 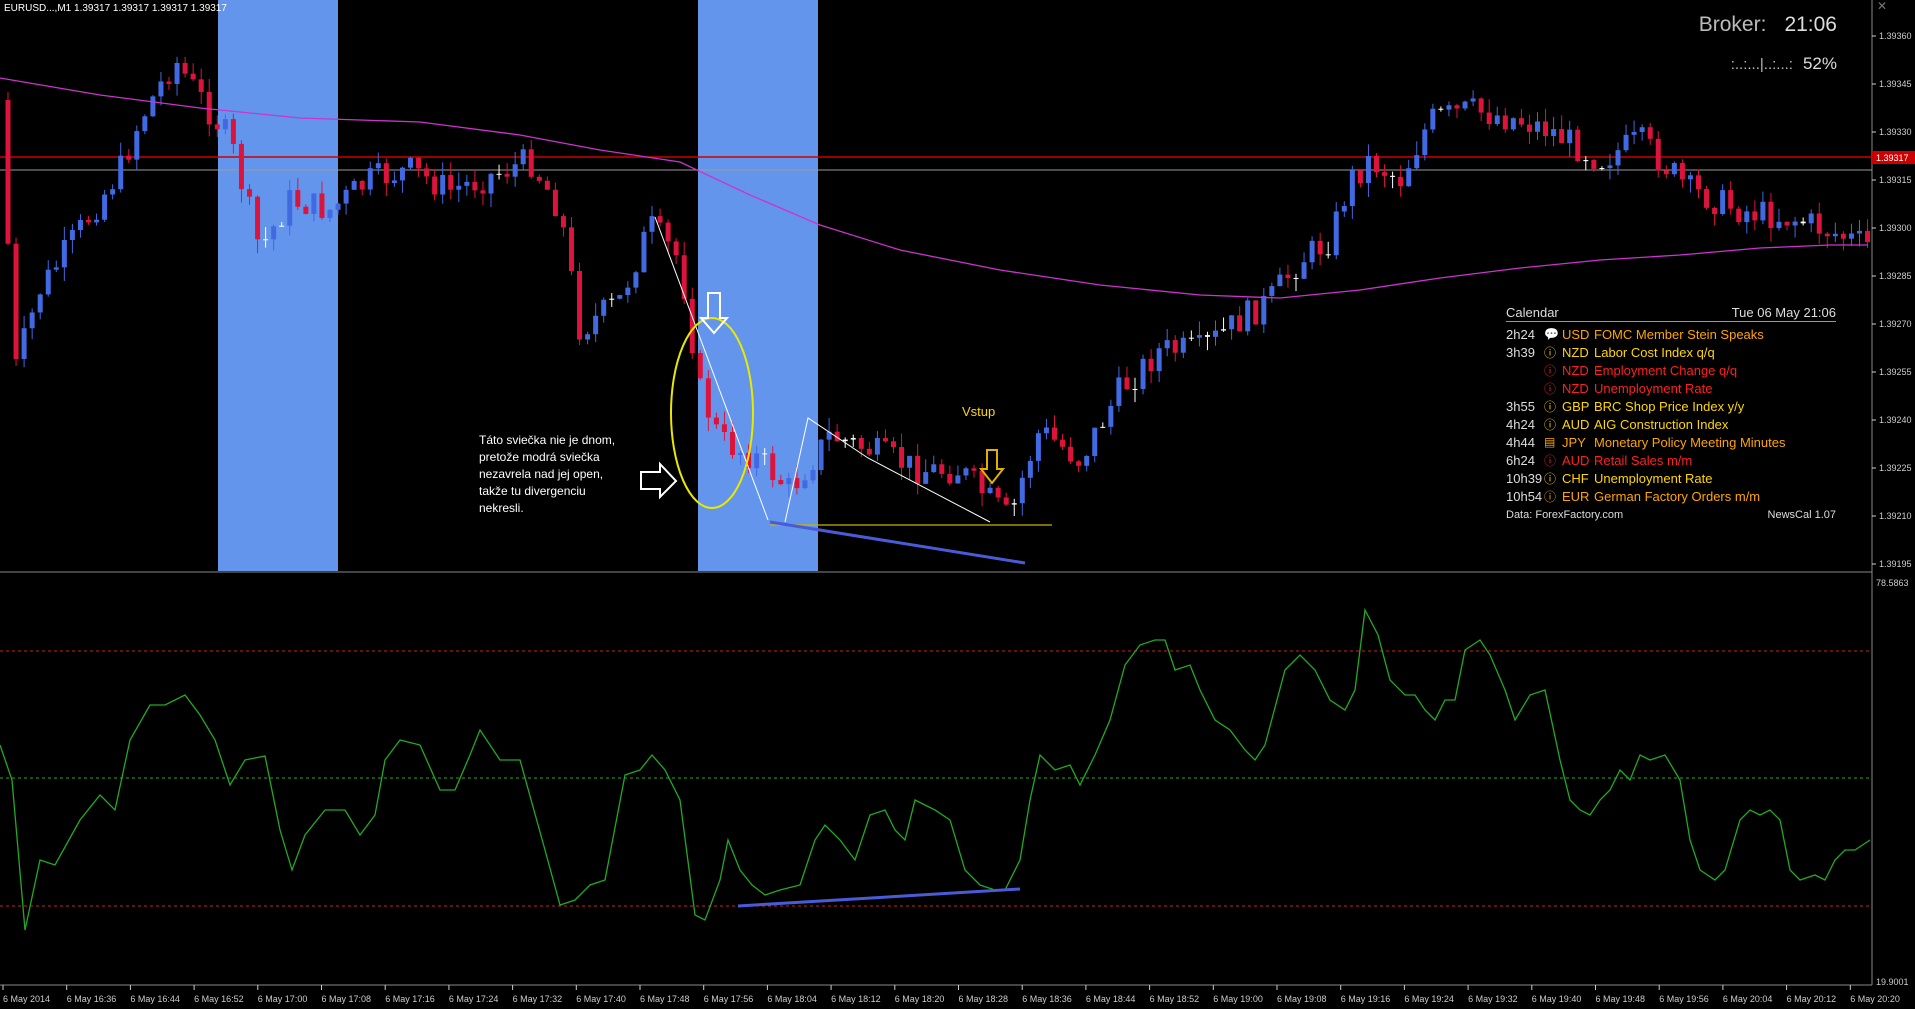 What do you see at coordinates (1895, 228) in the screenshot?
I see `price-label: 1.39300` at bounding box center [1895, 228].